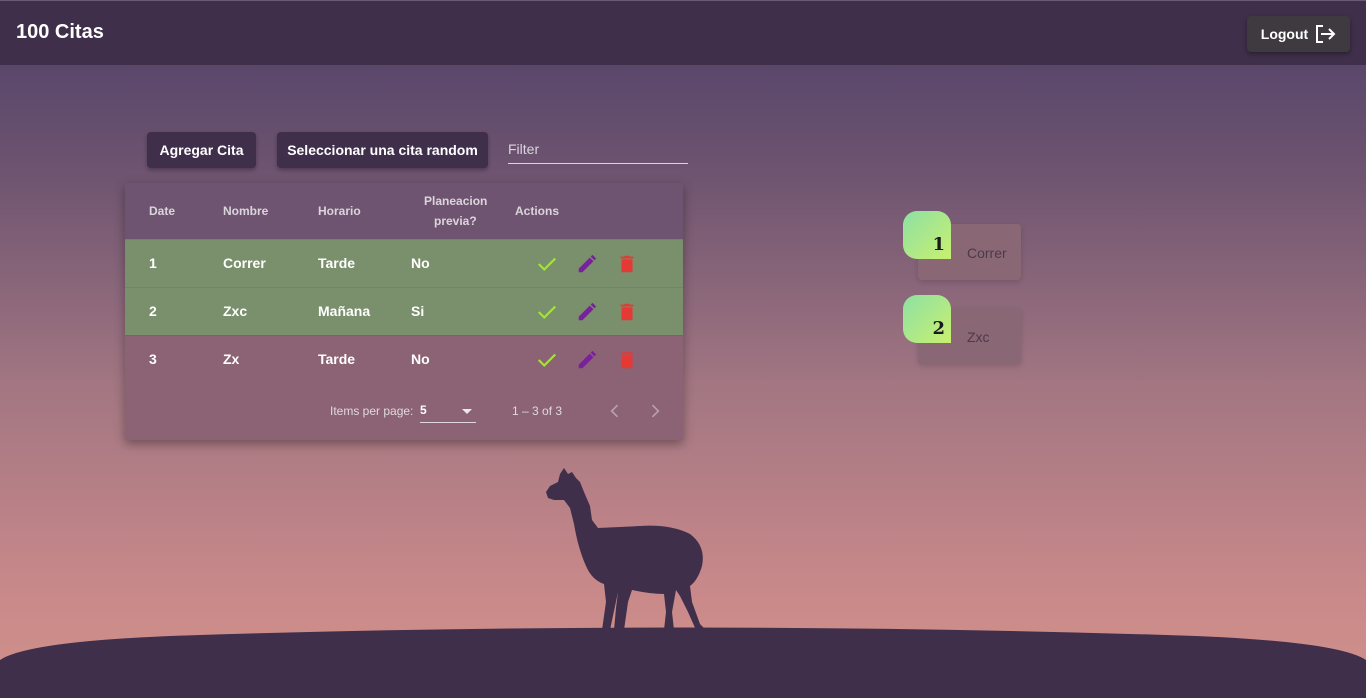  I want to click on page-range: 1 – 3 of 3, so click(537, 411).